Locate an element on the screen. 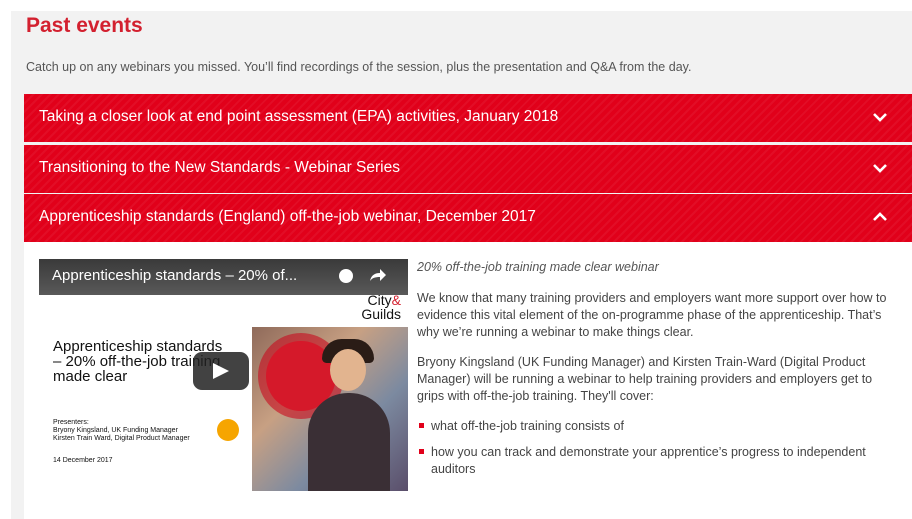  play-button is located at coordinates (221, 371).